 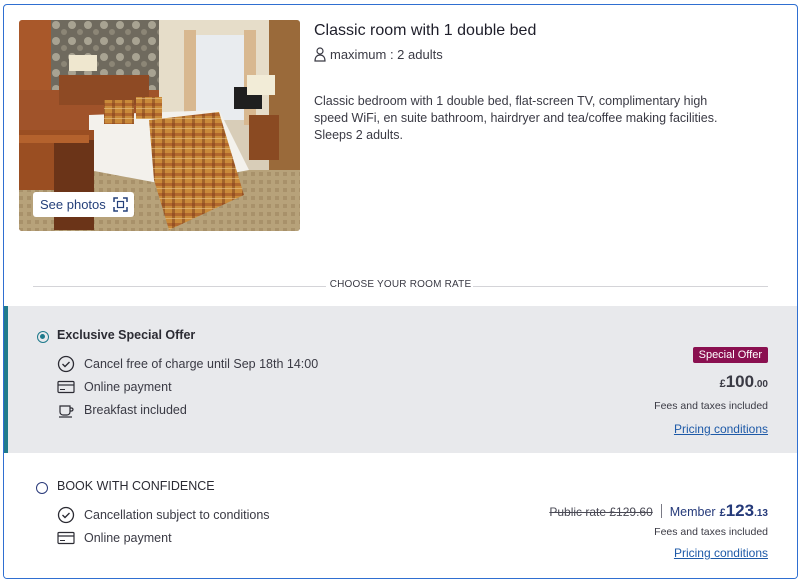 What do you see at coordinates (740, 510) in the screenshot?
I see `price-whole: 123` at bounding box center [740, 510].